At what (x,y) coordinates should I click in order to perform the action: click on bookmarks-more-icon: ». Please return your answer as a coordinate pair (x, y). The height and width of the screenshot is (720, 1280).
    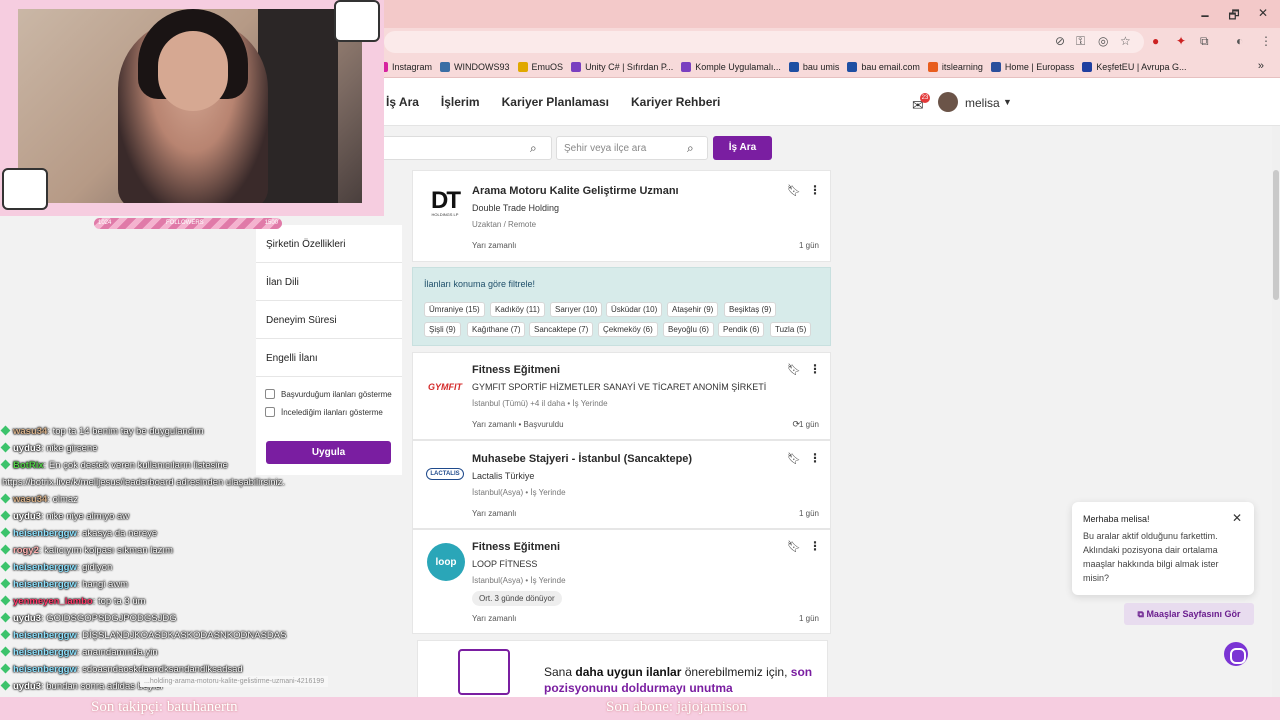
    Looking at the image, I should click on (1261, 66).